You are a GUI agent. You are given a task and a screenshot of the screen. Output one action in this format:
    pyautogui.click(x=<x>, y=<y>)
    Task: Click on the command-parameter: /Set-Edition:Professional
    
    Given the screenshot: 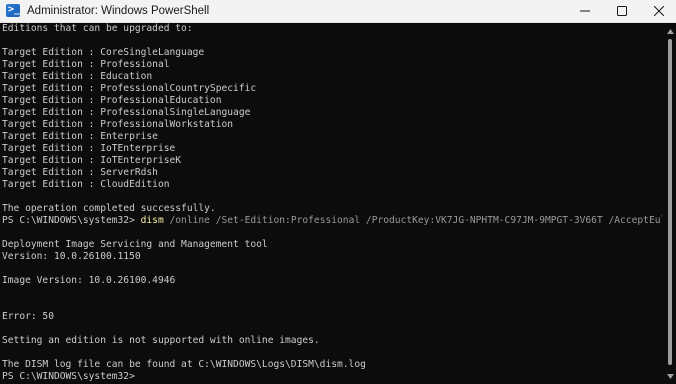 What is the action you would take?
    pyautogui.click(x=285, y=220)
    